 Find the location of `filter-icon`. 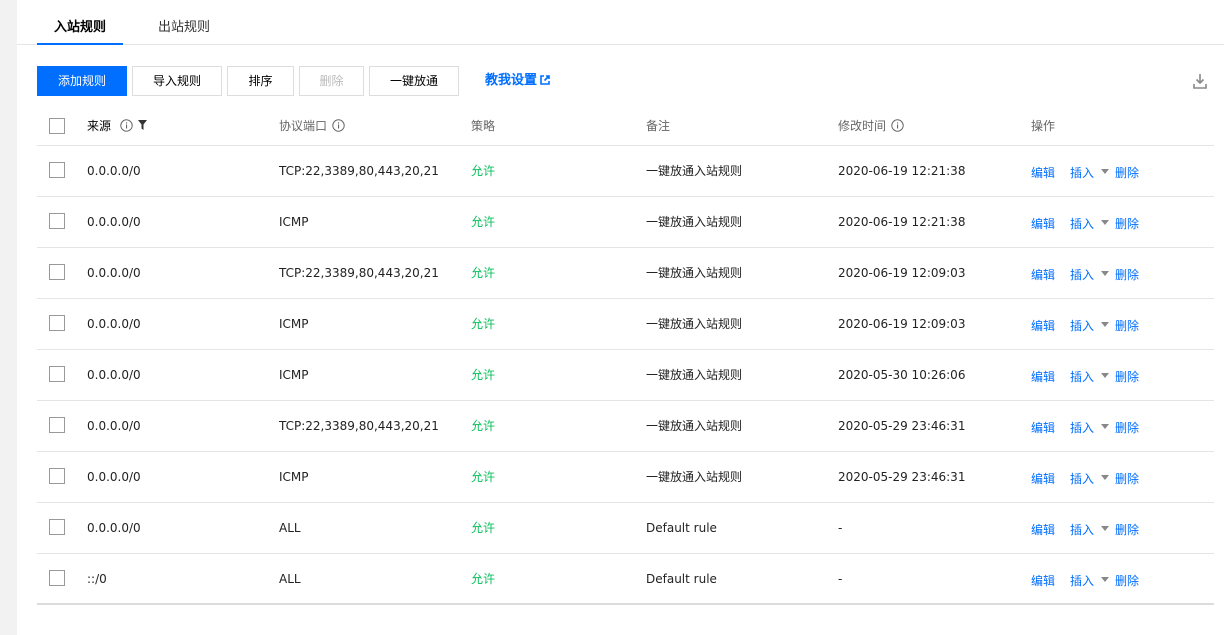

filter-icon is located at coordinates (142, 125).